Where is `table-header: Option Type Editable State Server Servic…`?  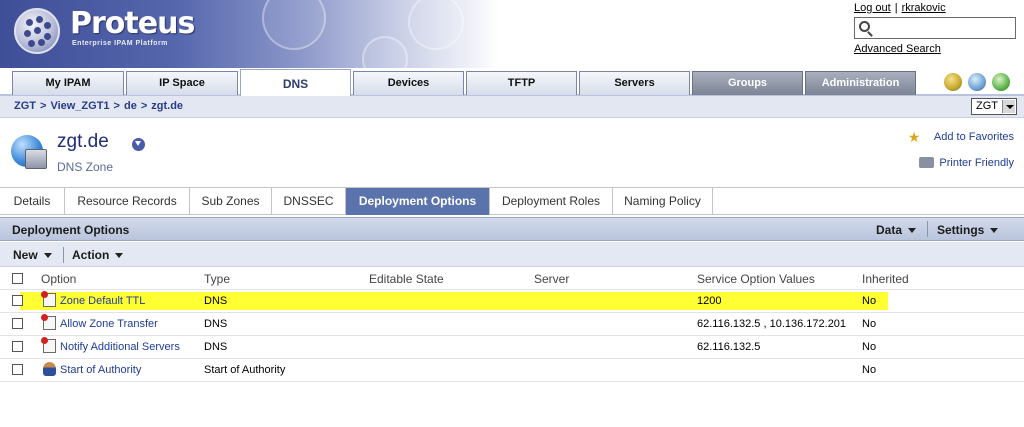
table-header: Option Type Editable State Server Servic… is located at coordinates (512, 279).